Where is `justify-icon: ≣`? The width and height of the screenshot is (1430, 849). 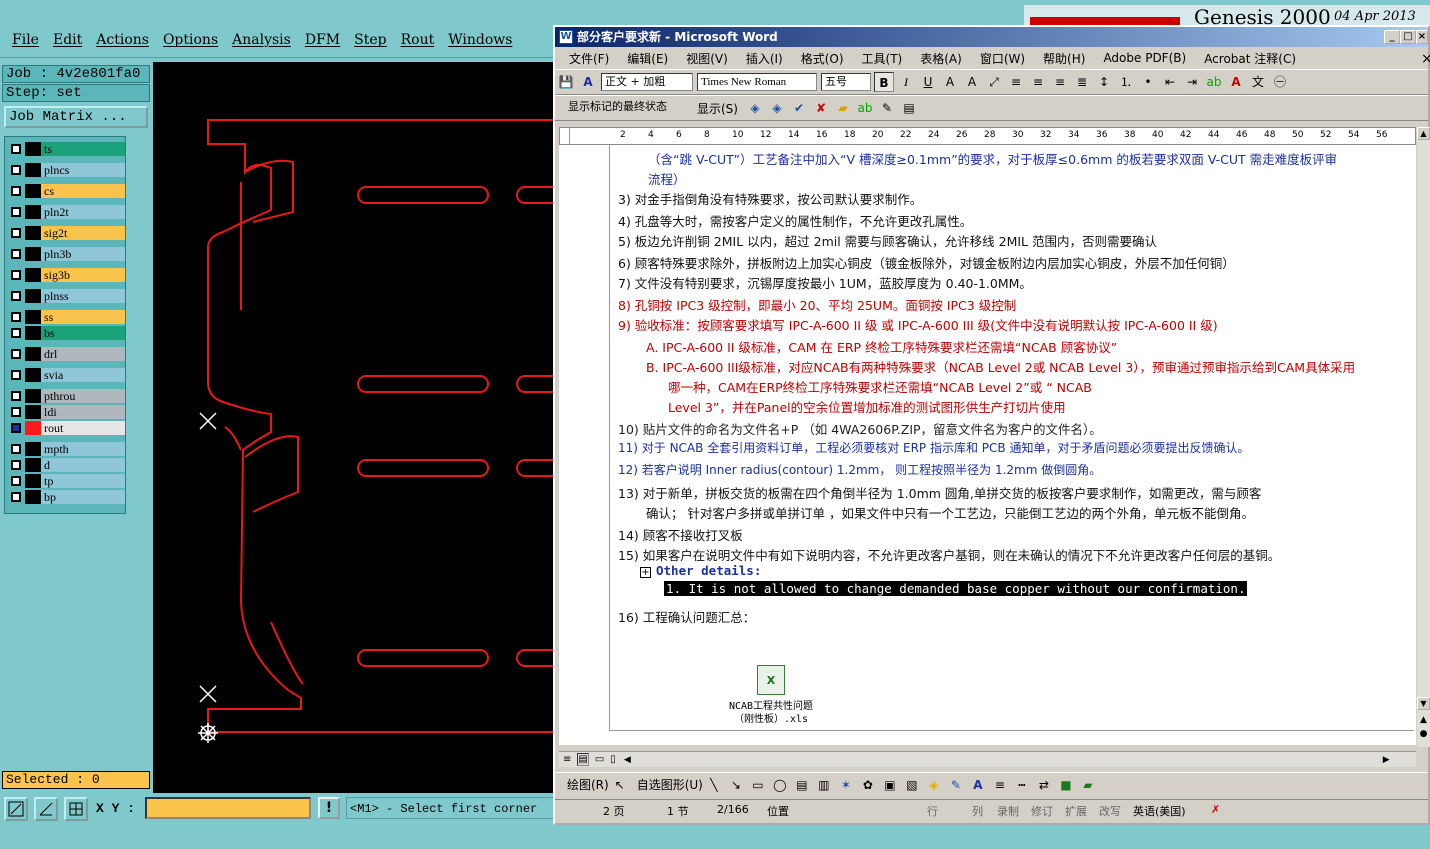 justify-icon: ≣ is located at coordinates (1082, 82).